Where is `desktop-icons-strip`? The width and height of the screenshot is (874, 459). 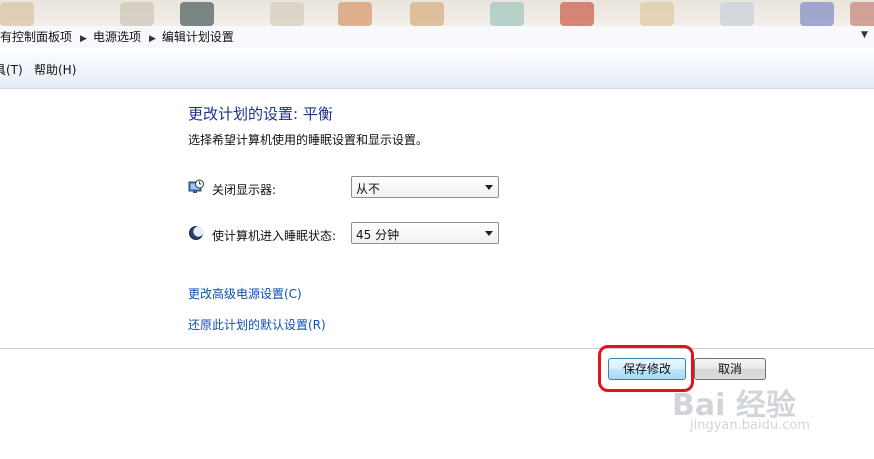
desktop-icons-strip is located at coordinates (437, 13).